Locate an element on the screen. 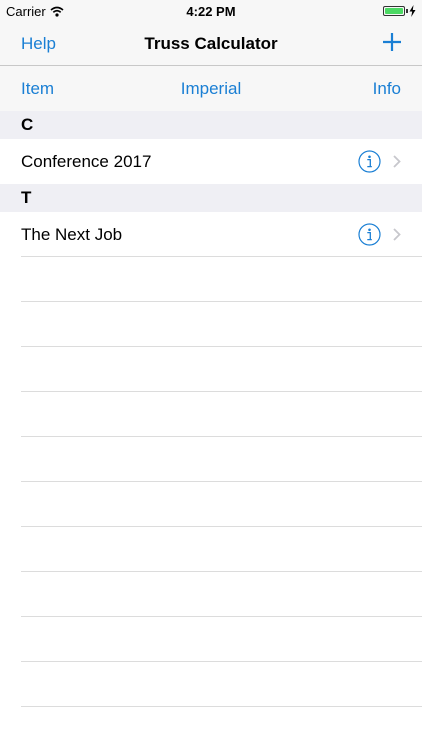 Image resolution: width=422 pixels, height=750 pixels. list-item-label: The Next Job is located at coordinates (72, 234).